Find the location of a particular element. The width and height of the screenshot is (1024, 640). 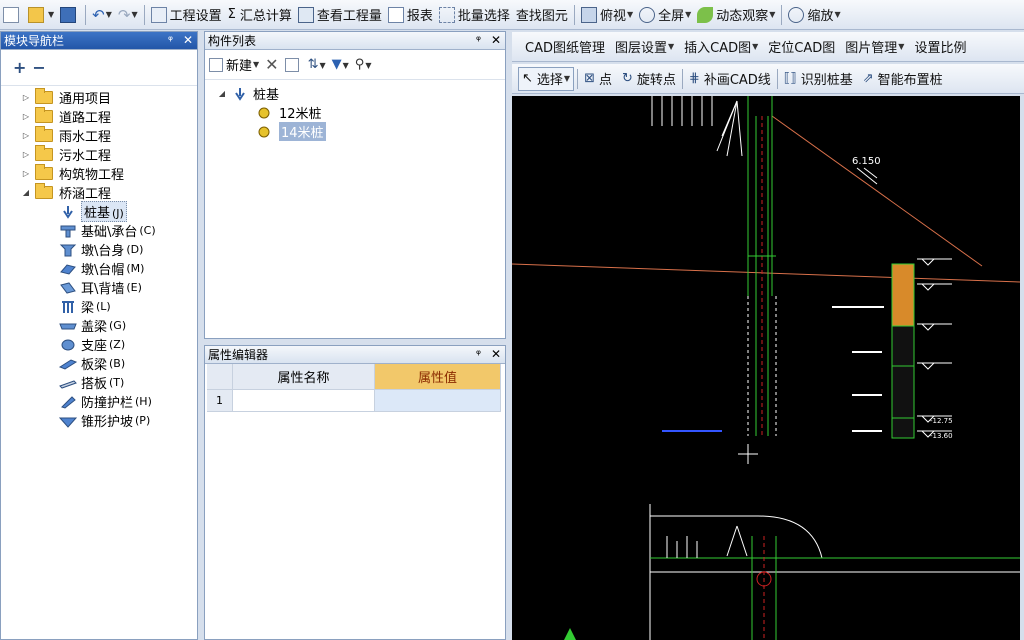

sort-icon: ⇅▼ is located at coordinates (317, 64).